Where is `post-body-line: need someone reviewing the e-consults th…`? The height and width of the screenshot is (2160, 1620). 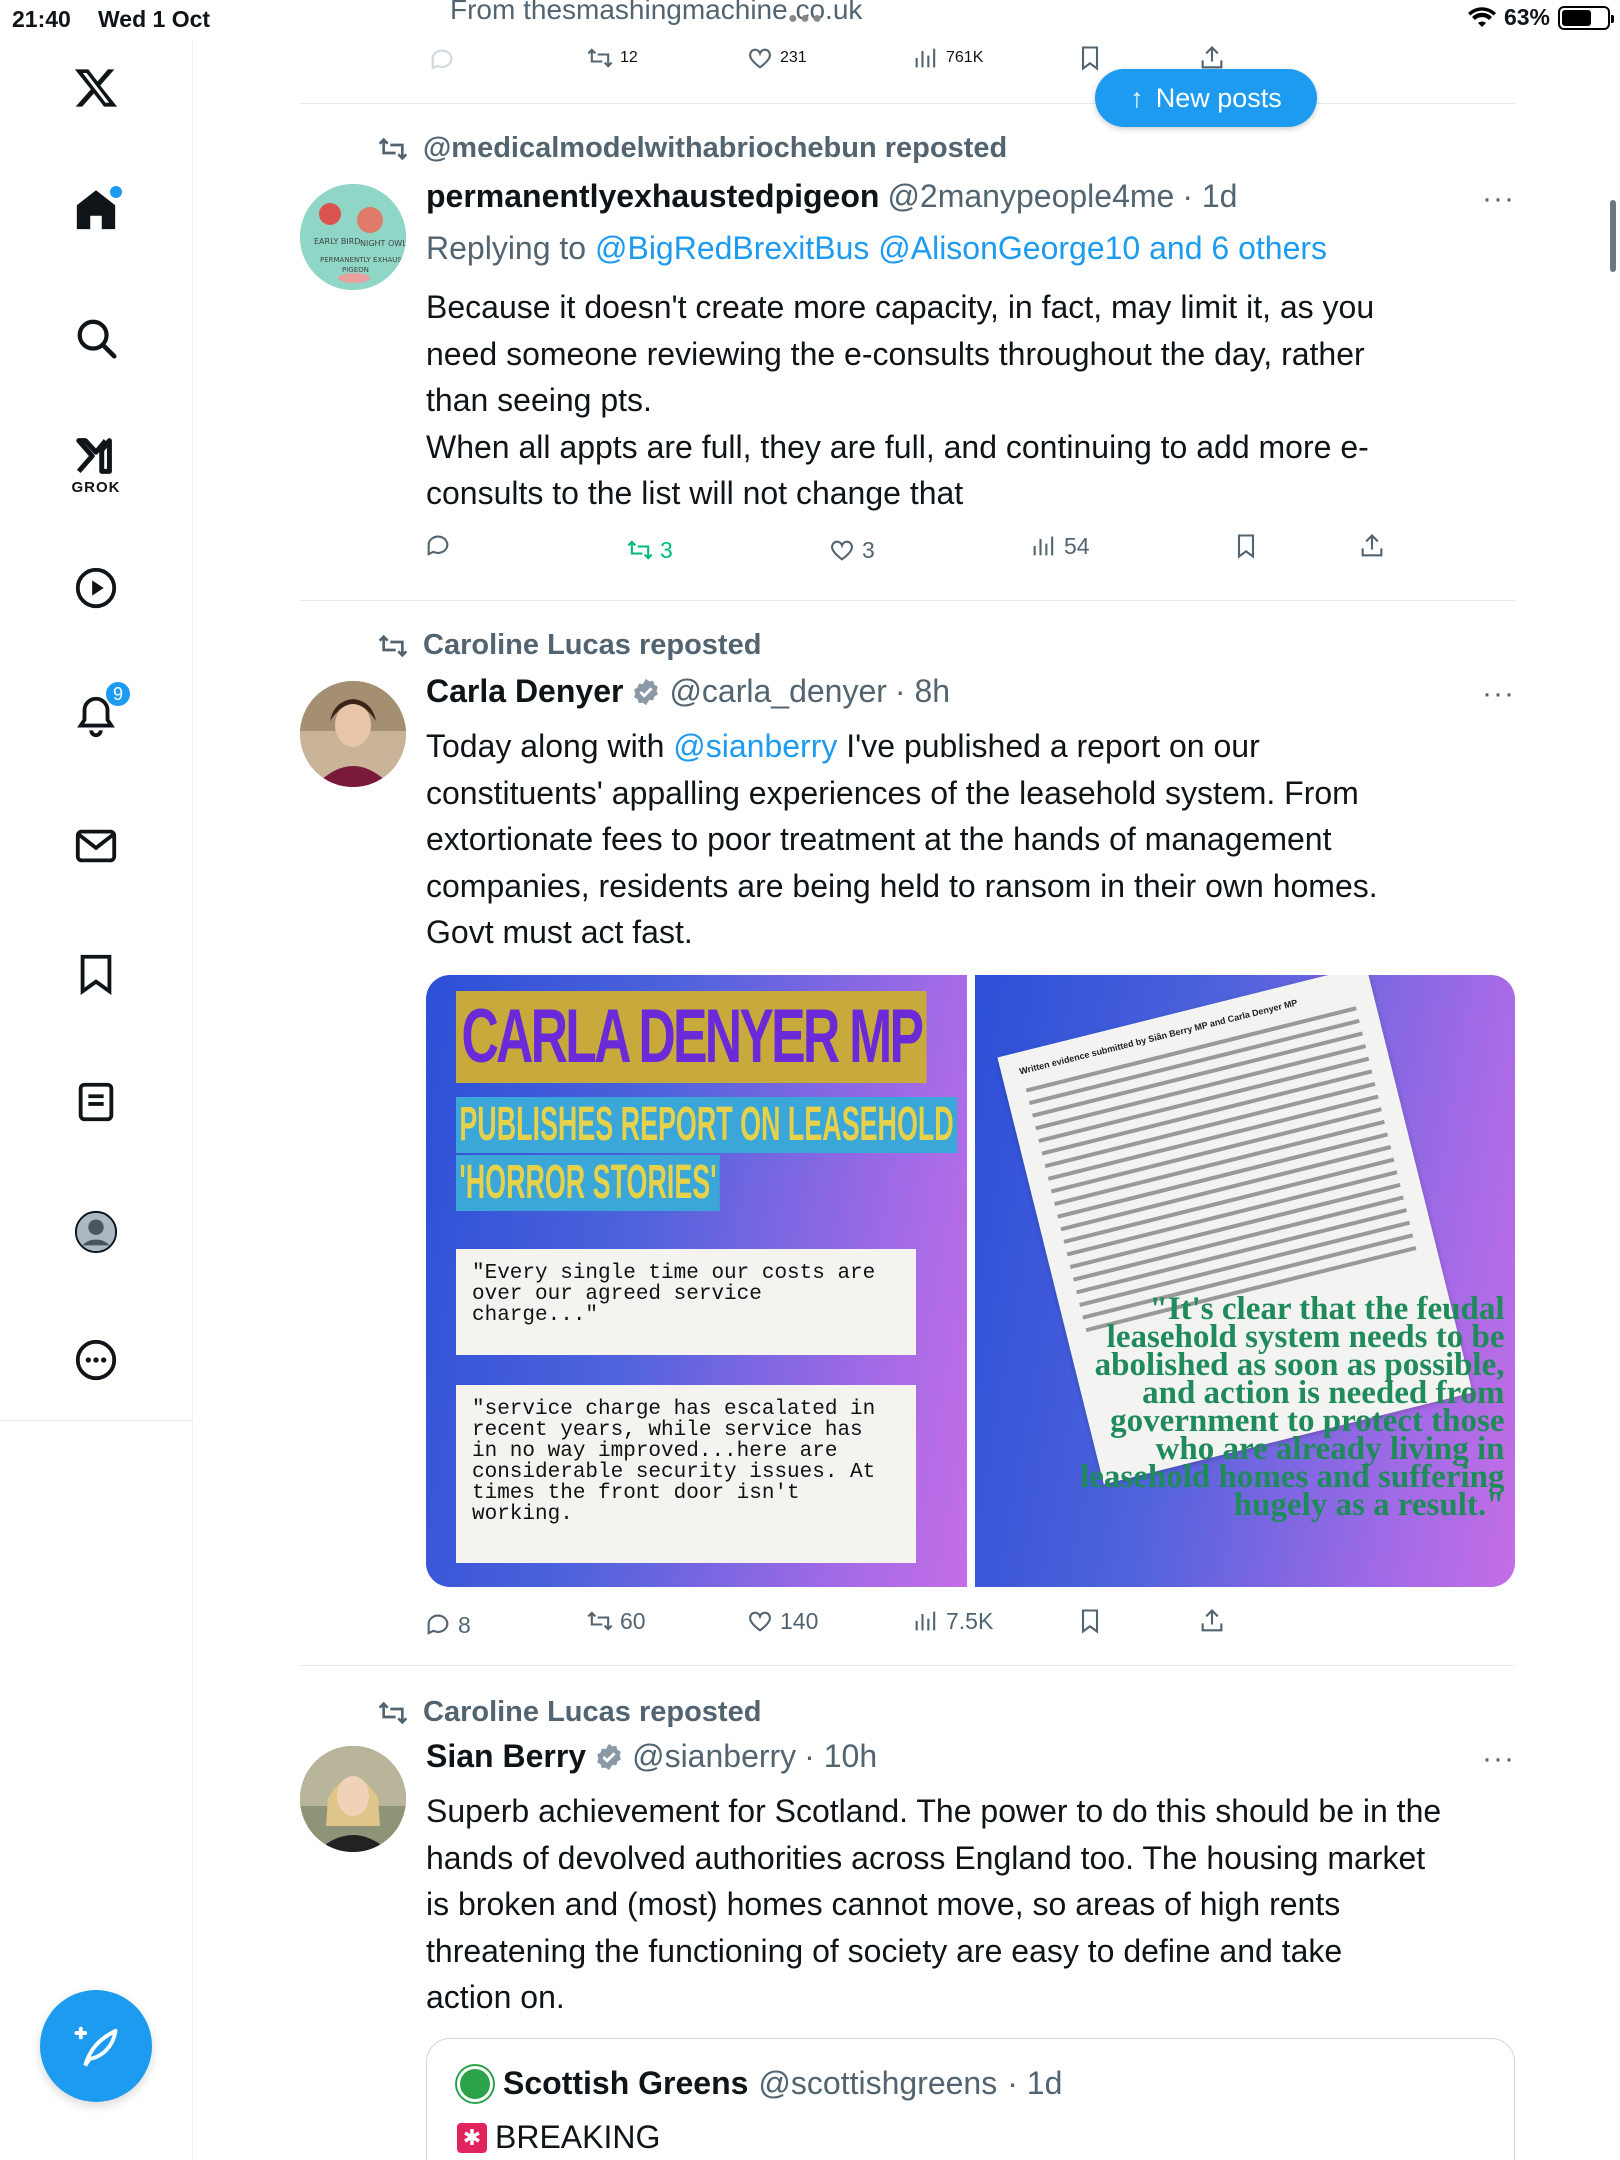 post-body-line: need someone reviewing the e-consults th… is located at coordinates (895, 353).